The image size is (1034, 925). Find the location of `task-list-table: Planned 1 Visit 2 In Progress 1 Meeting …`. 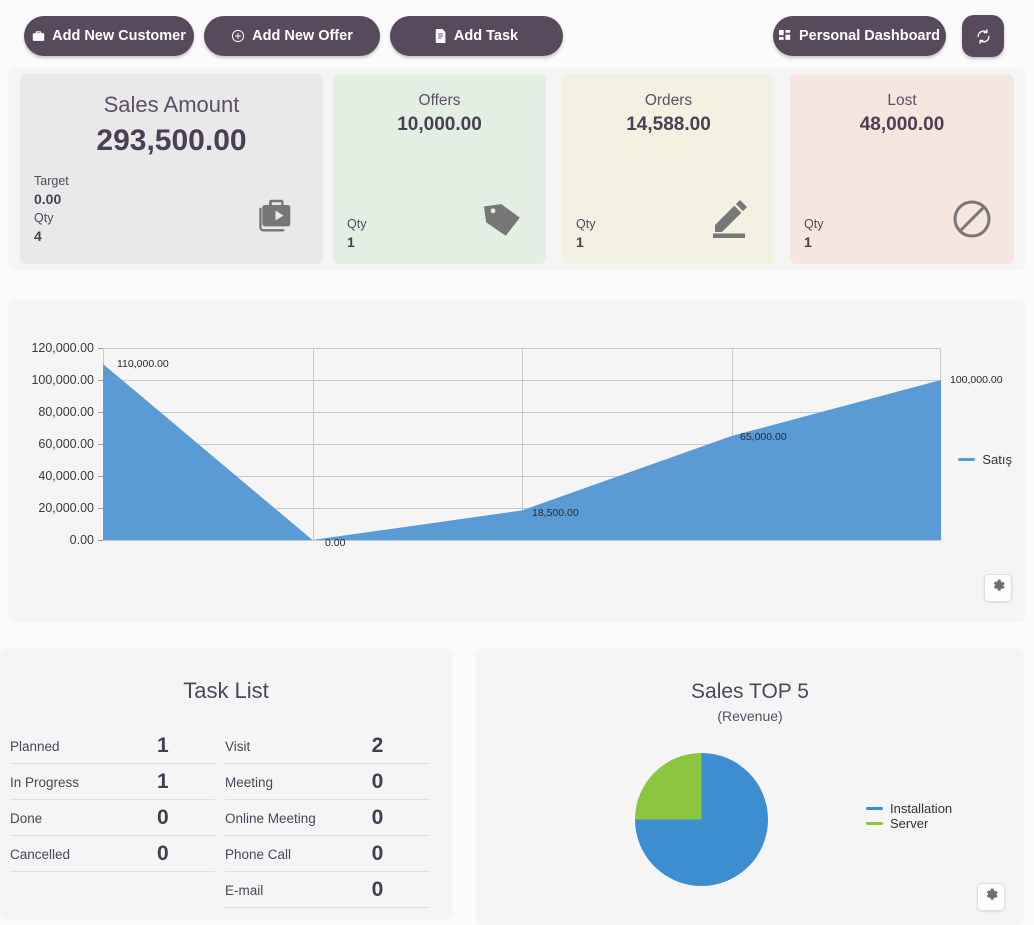

task-list-table: Planned 1 Visit 2 In Progress 1 Meeting … is located at coordinates (220, 818).